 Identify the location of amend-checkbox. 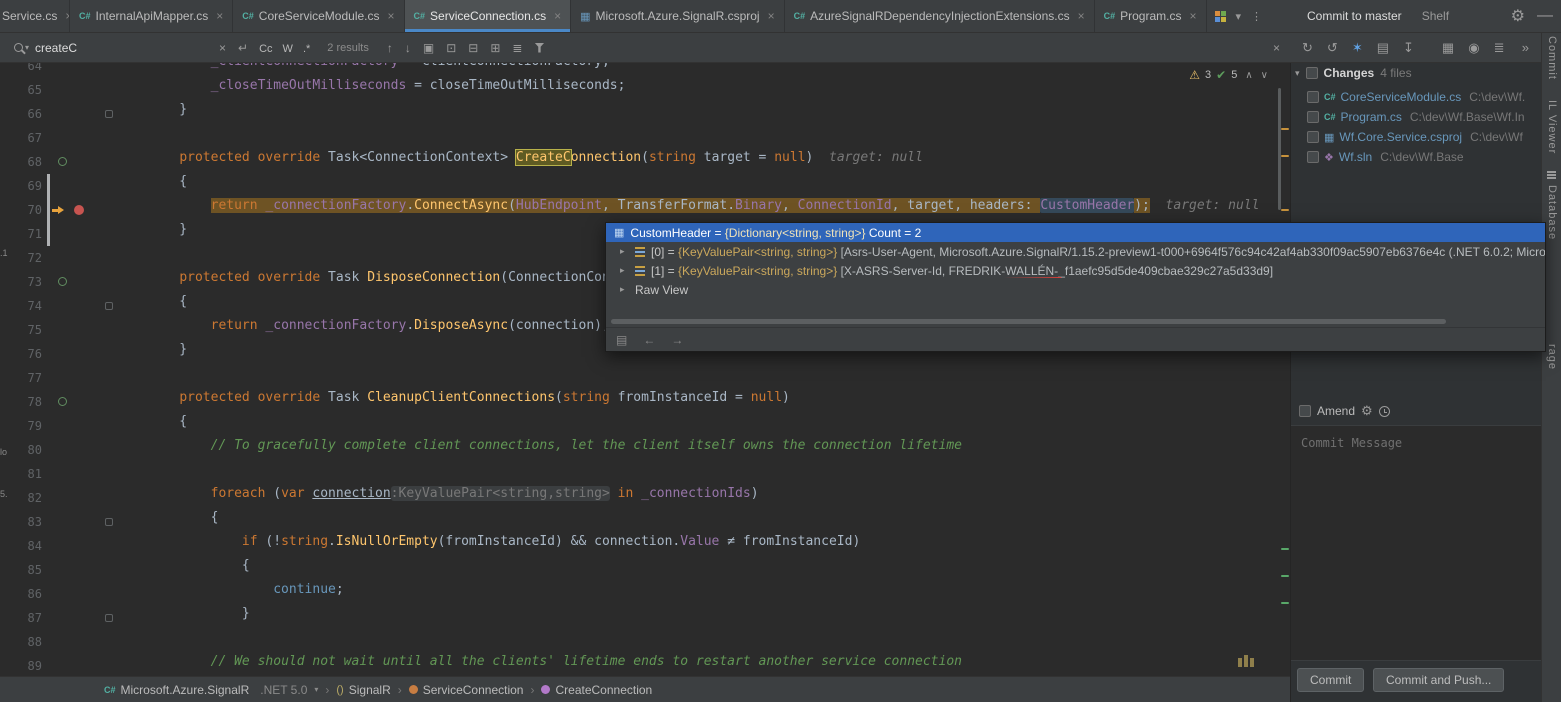
(1305, 411).